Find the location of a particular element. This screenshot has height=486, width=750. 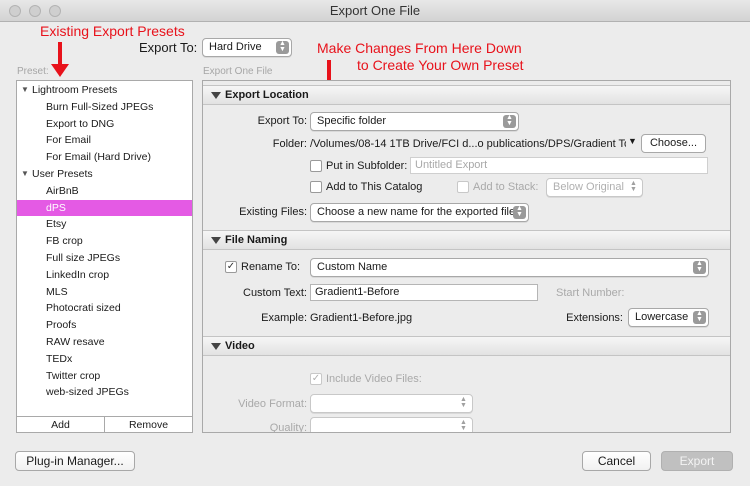

preset-item: Twitter crop is located at coordinates (104, 376).